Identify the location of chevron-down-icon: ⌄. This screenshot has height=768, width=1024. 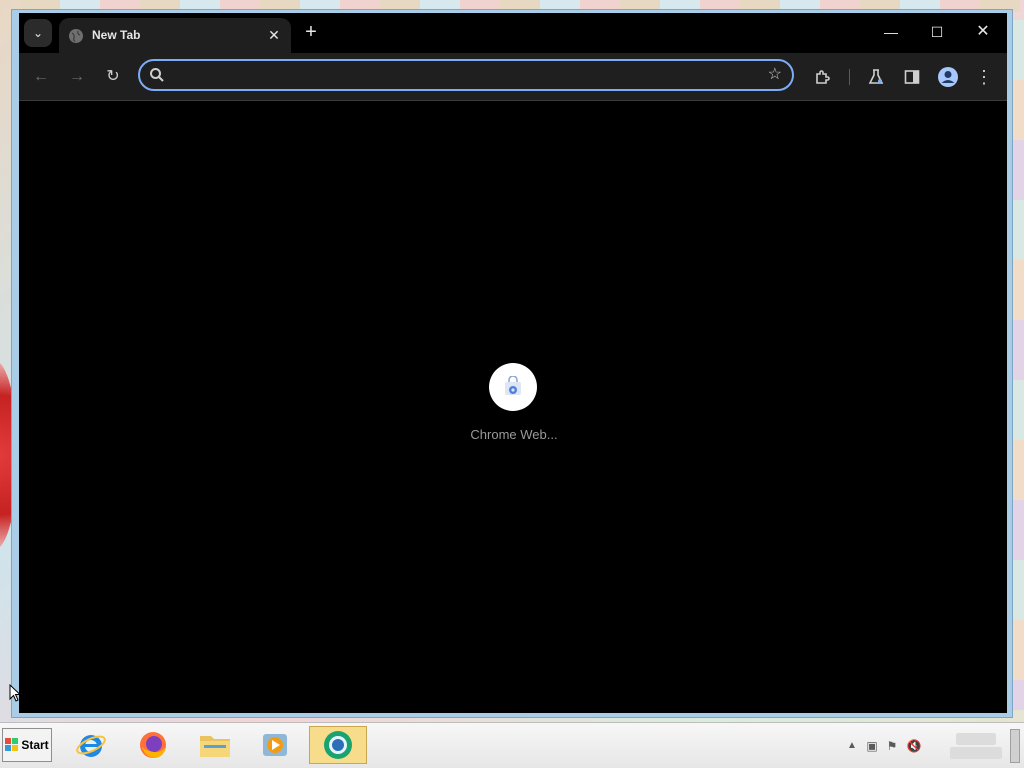
(38, 33).